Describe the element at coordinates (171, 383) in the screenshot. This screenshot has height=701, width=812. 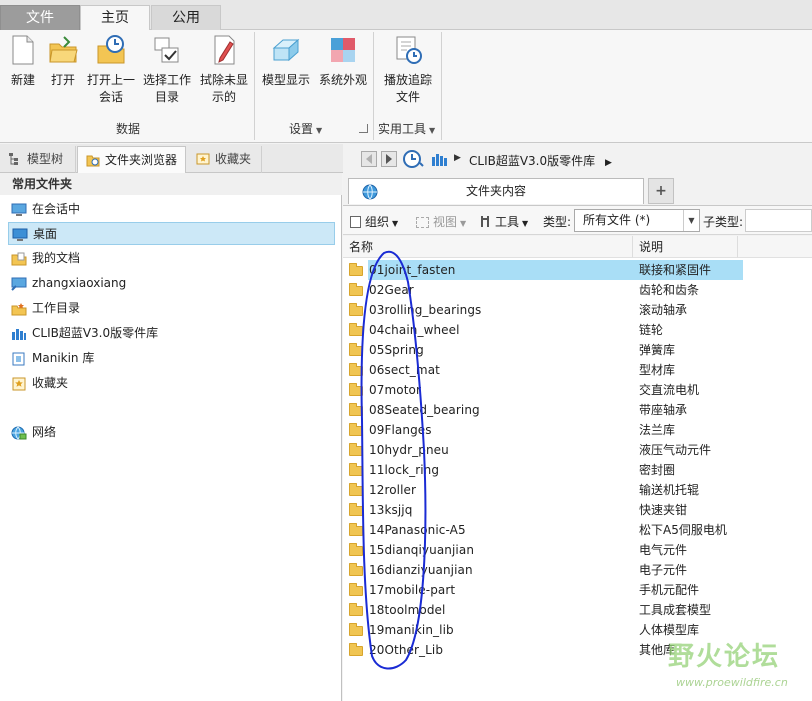
I see `folder-favorites: 收藏夹` at that location.